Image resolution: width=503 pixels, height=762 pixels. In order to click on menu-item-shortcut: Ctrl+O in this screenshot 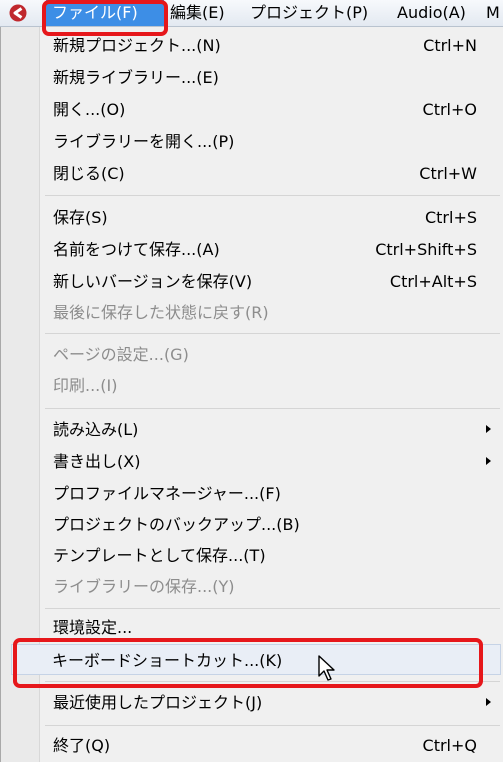, I will do `click(449, 109)`.